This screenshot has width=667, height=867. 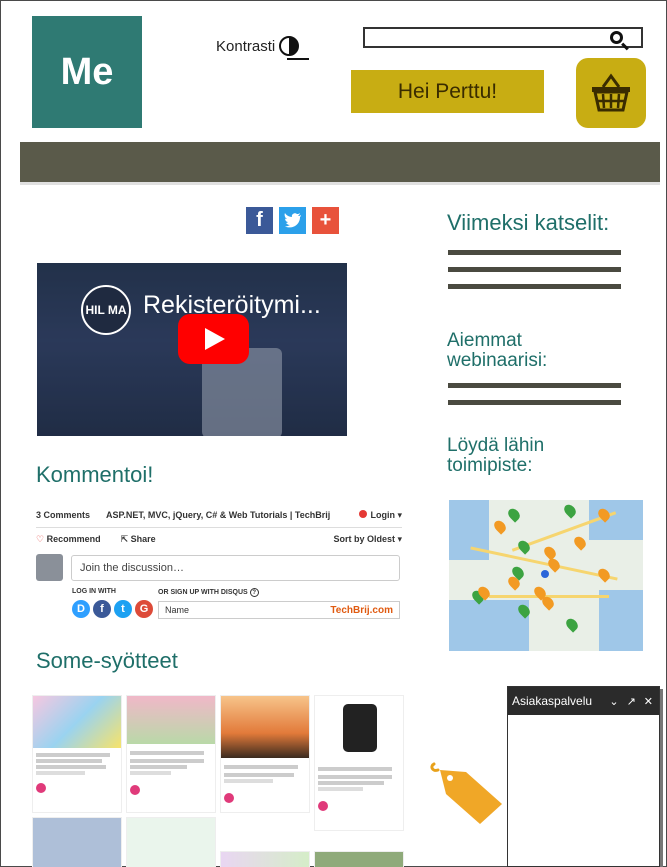 I want to click on current-location-icon, so click(x=545, y=574).